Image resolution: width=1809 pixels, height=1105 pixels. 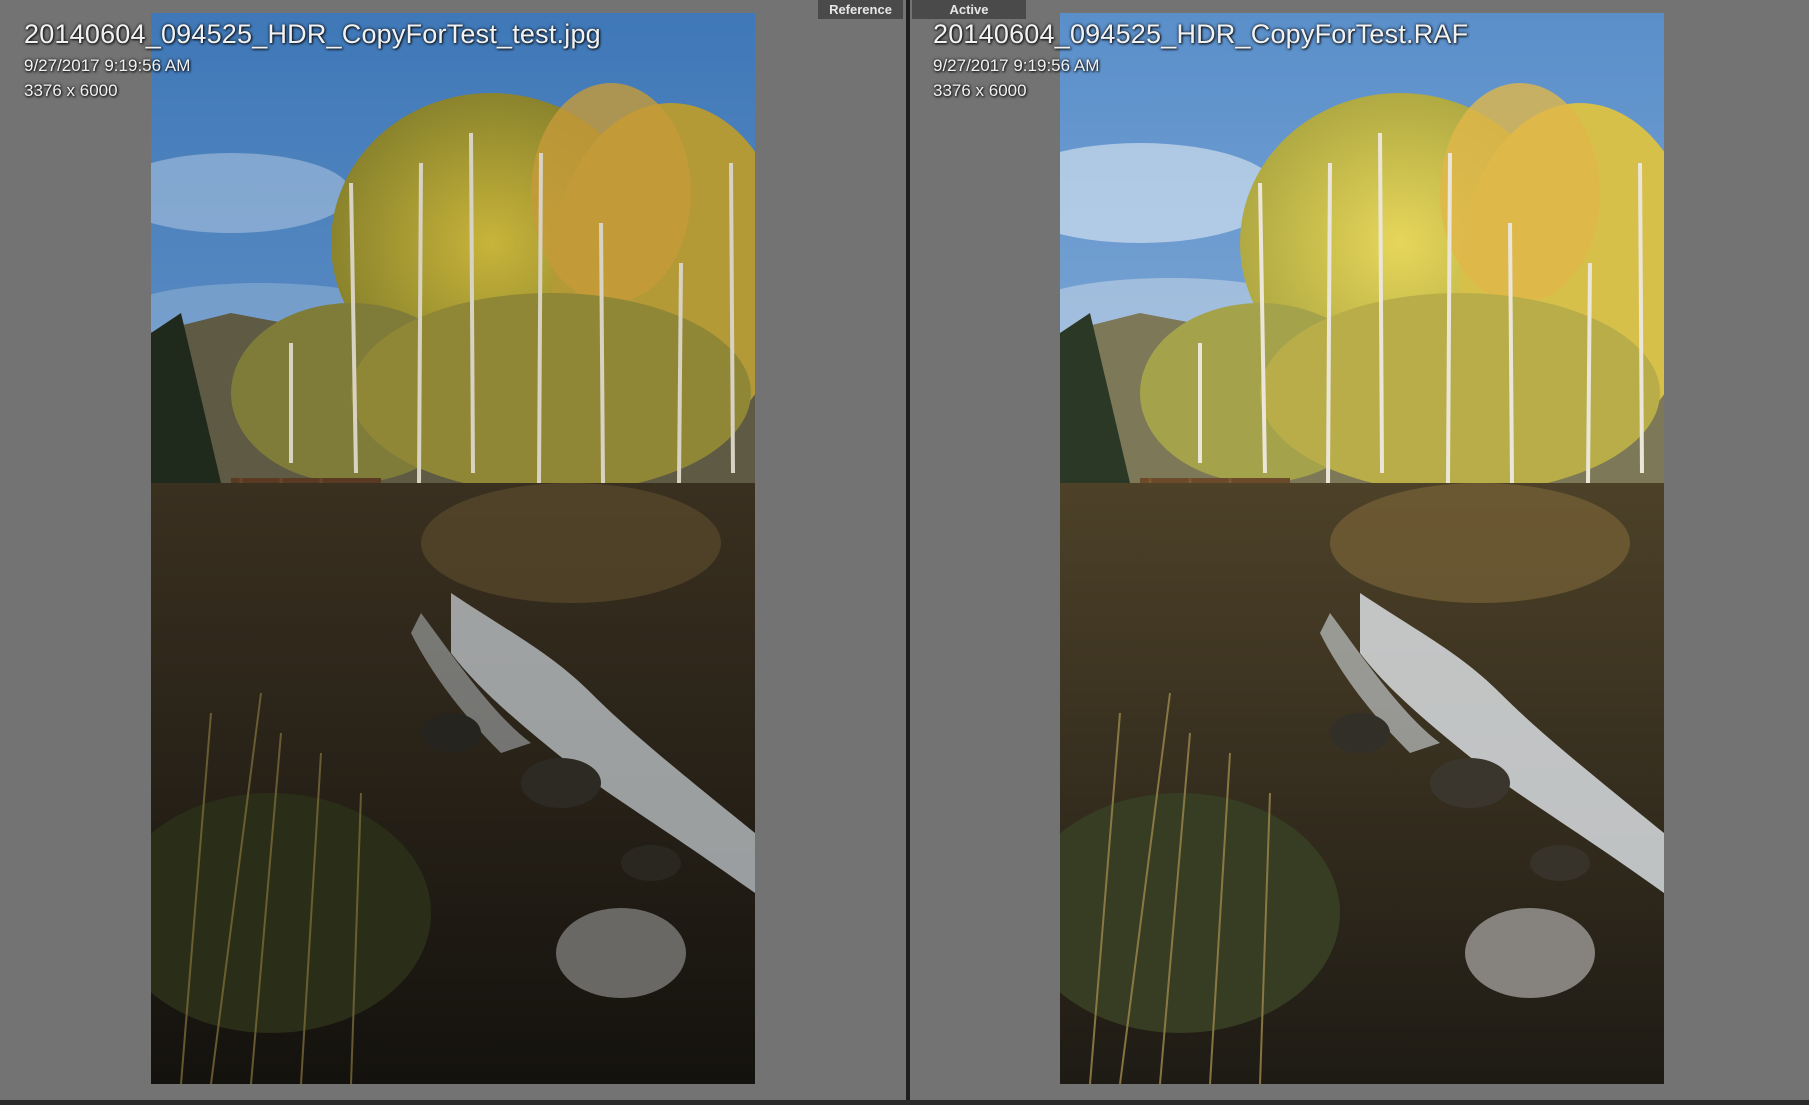 I want to click on reference-filename: 20140604_094525_HDR_CopyForTest_test.jpg, so click(x=312, y=34).